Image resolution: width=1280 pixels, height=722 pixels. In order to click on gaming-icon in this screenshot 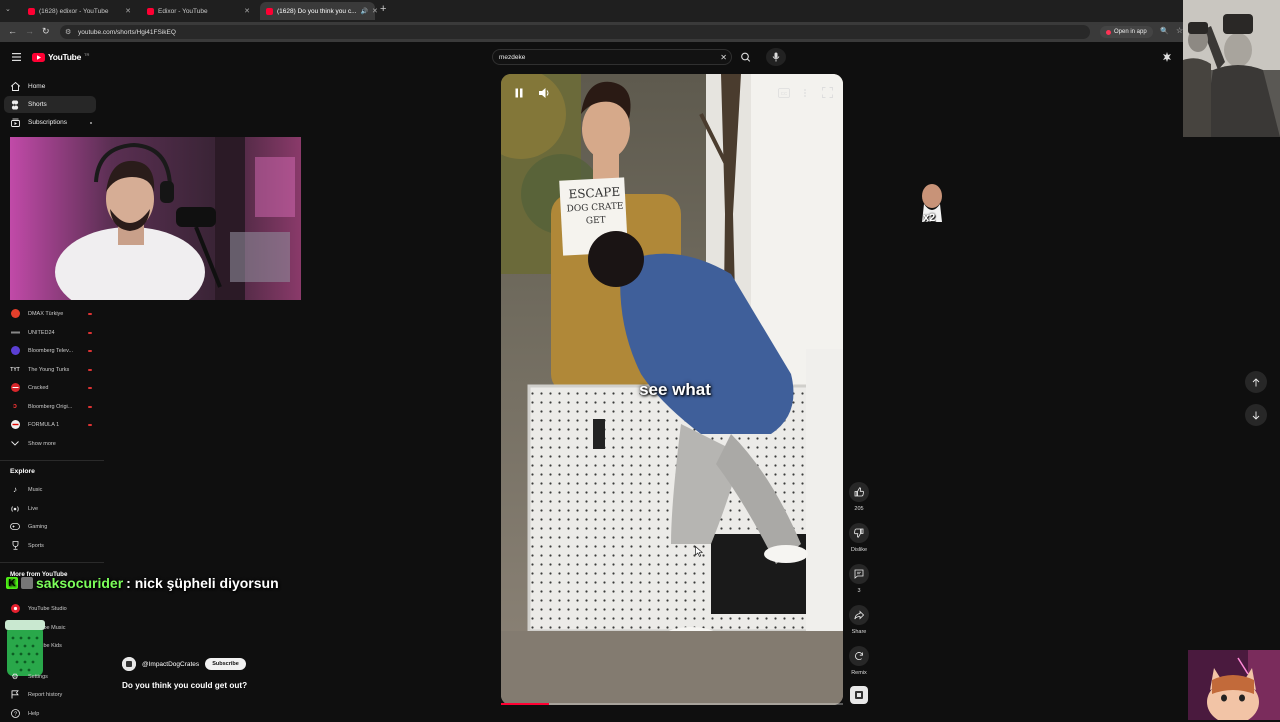, I will do `click(15, 527)`.